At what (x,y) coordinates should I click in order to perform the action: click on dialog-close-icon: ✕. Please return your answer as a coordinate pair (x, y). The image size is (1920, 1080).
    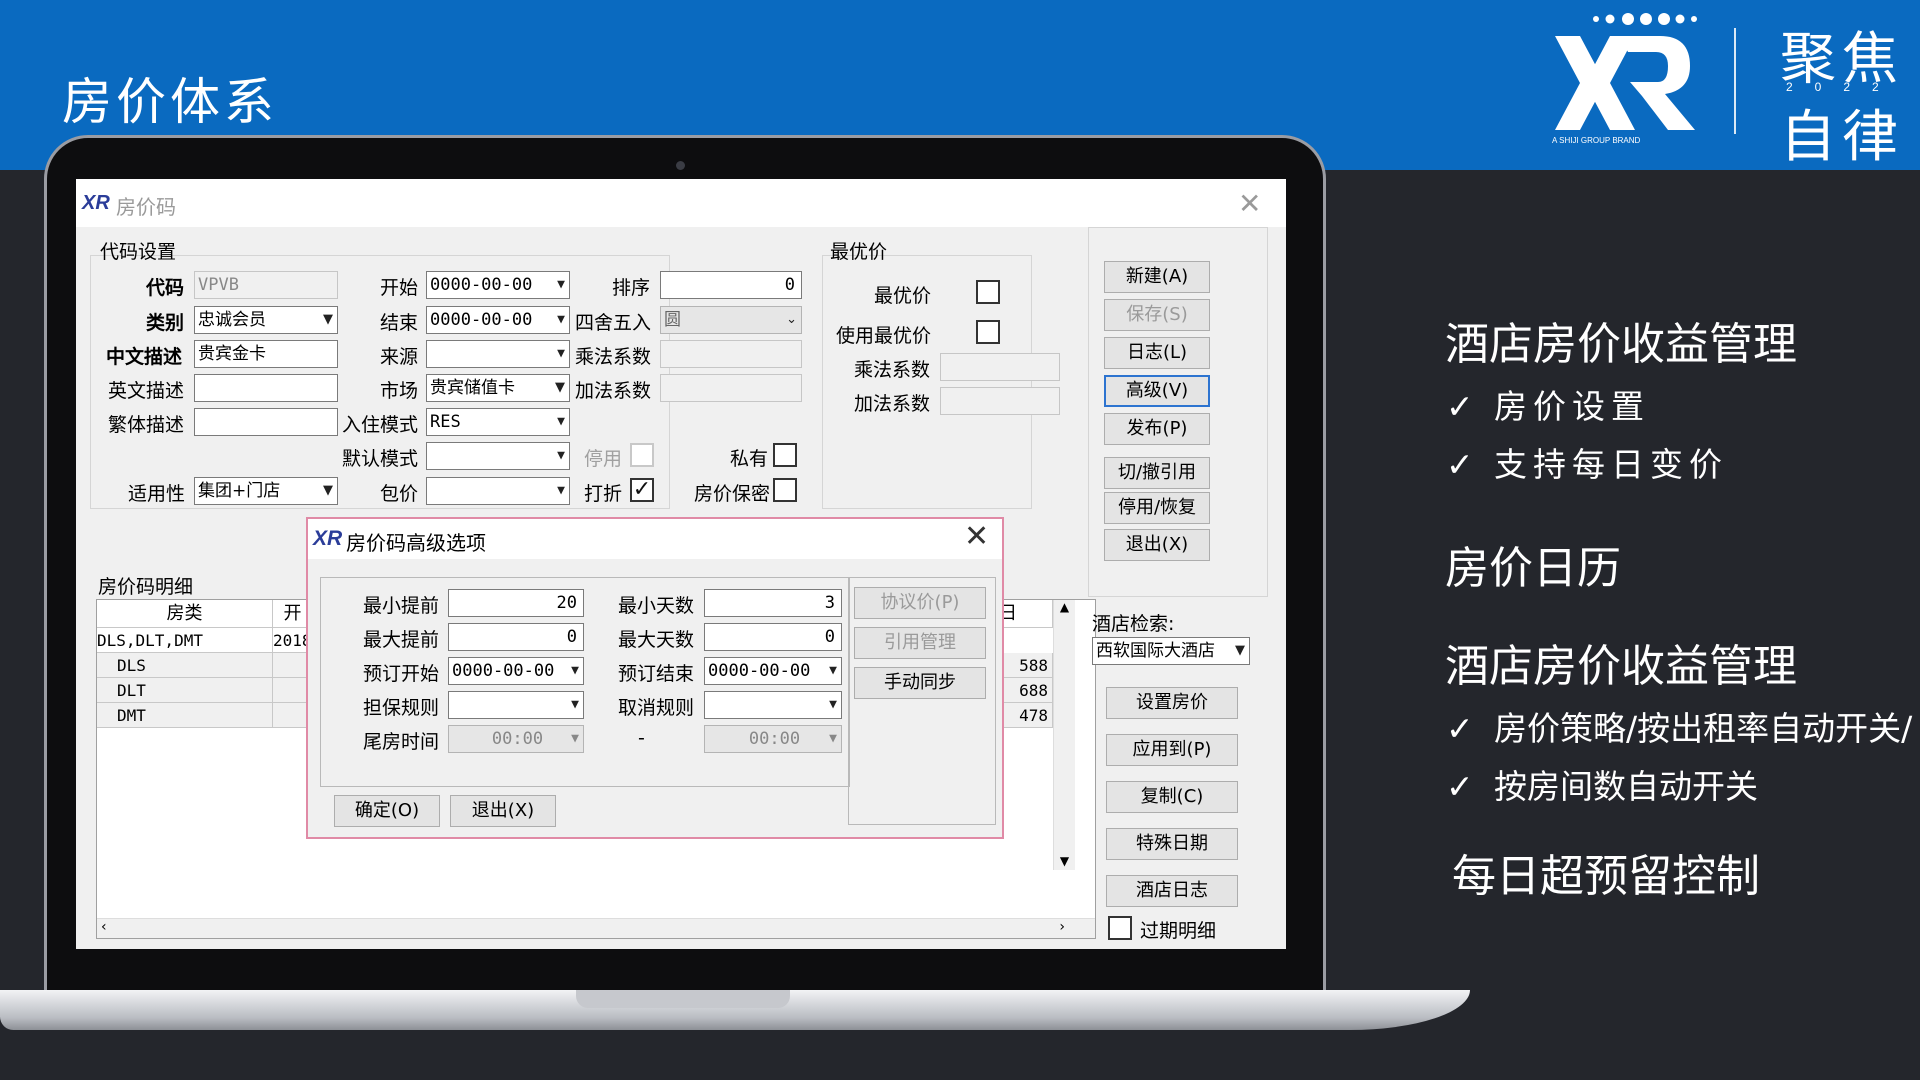
    Looking at the image, I should click on (976, 536).